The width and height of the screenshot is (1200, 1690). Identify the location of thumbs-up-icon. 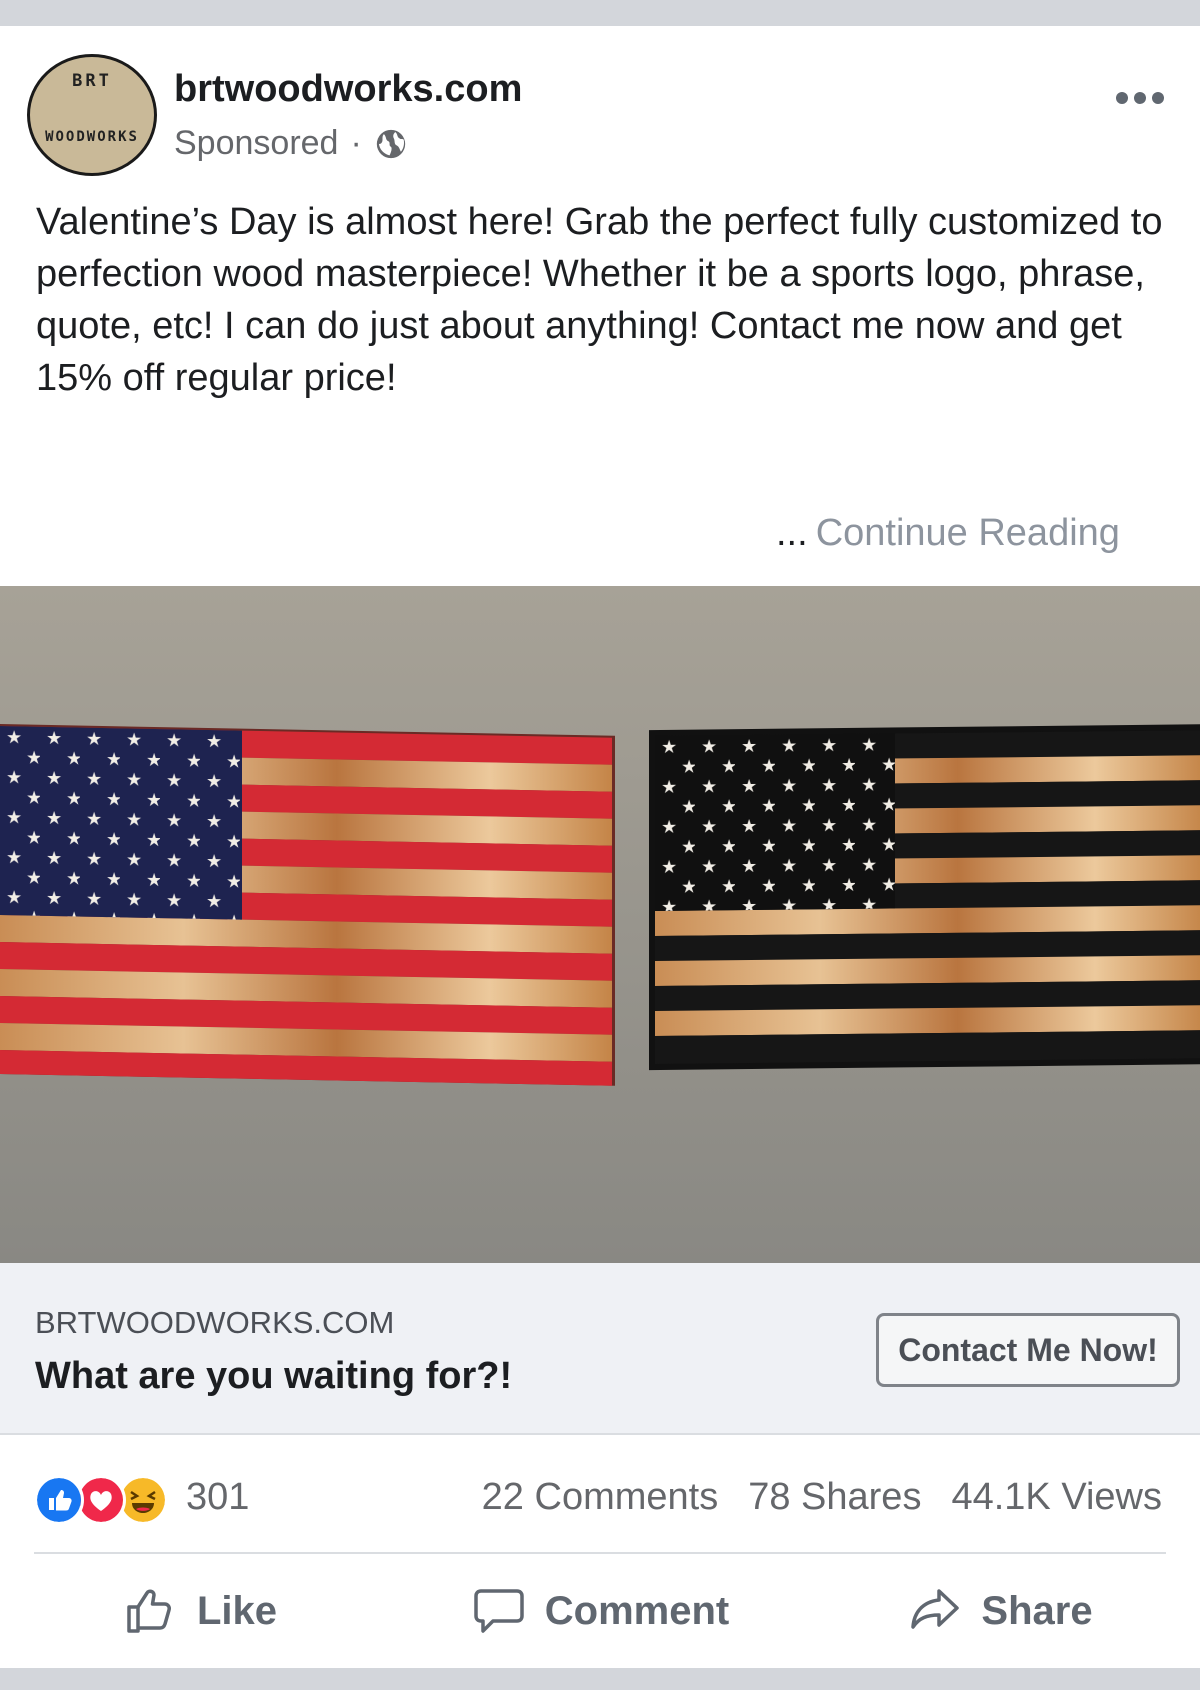
(149, 1611).